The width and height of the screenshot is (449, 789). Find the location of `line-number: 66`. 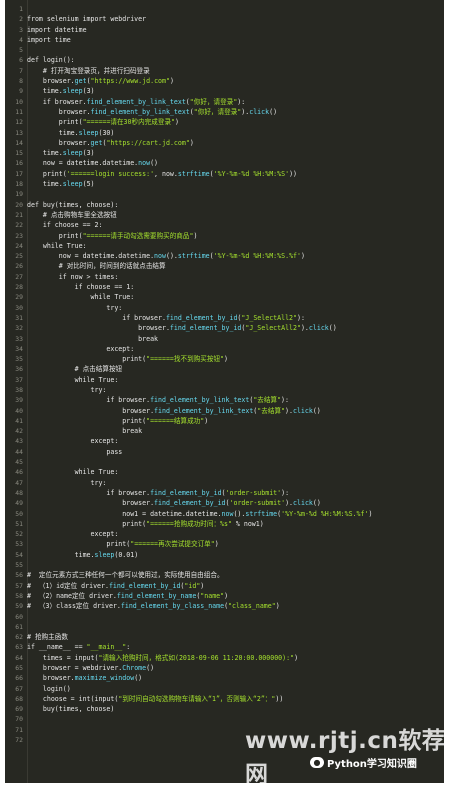

line-number: 66 is located at coordinates (19, 678).